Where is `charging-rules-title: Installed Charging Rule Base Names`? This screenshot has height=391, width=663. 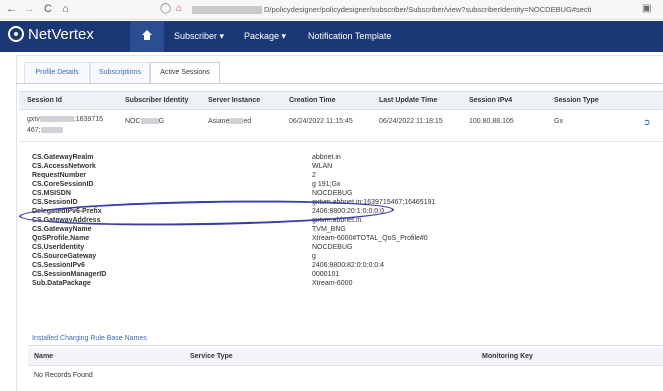
charging-rules-title: Installed Charging Rule Base Names is located at coordinates (89, 338).